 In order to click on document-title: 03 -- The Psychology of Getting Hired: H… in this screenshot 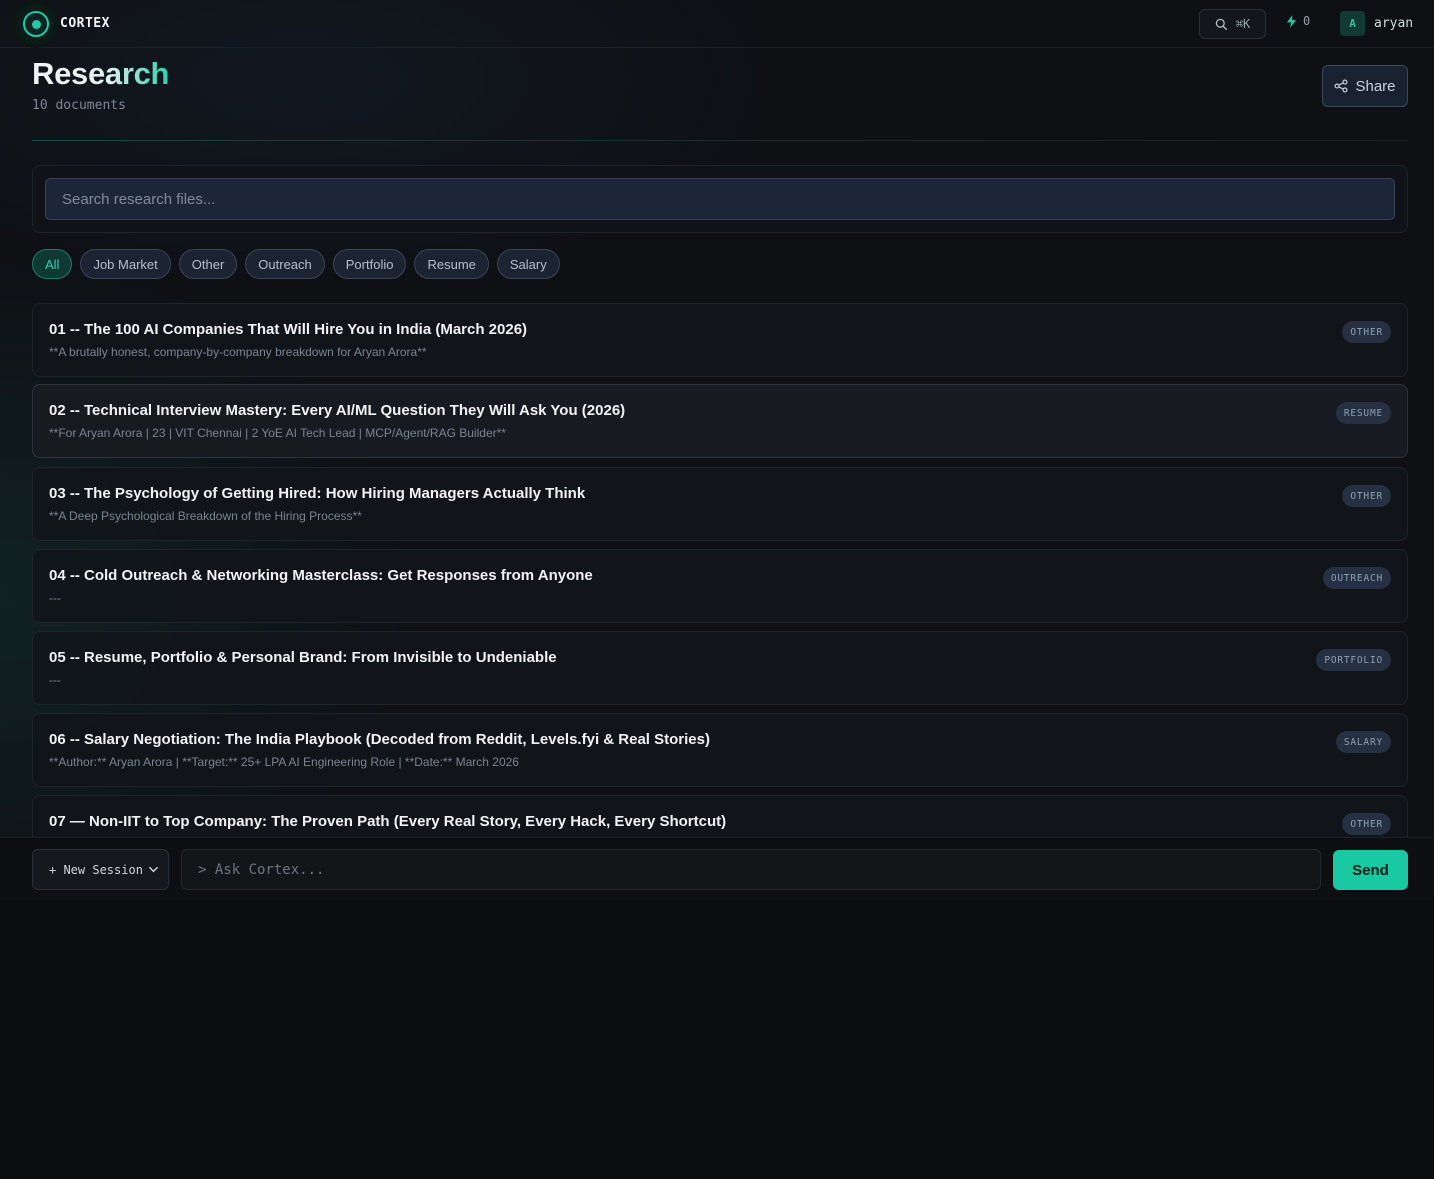, I will do `click(317, 493)`.